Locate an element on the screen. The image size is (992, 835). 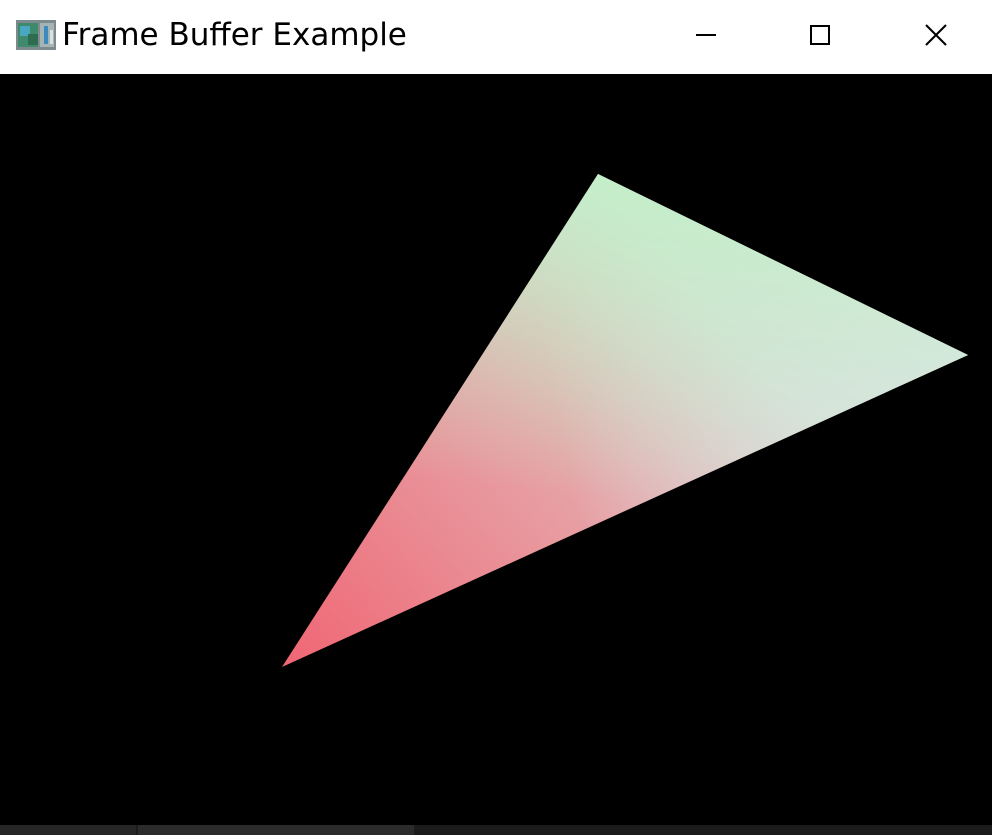
close-button is located at coordinates (935, 35).